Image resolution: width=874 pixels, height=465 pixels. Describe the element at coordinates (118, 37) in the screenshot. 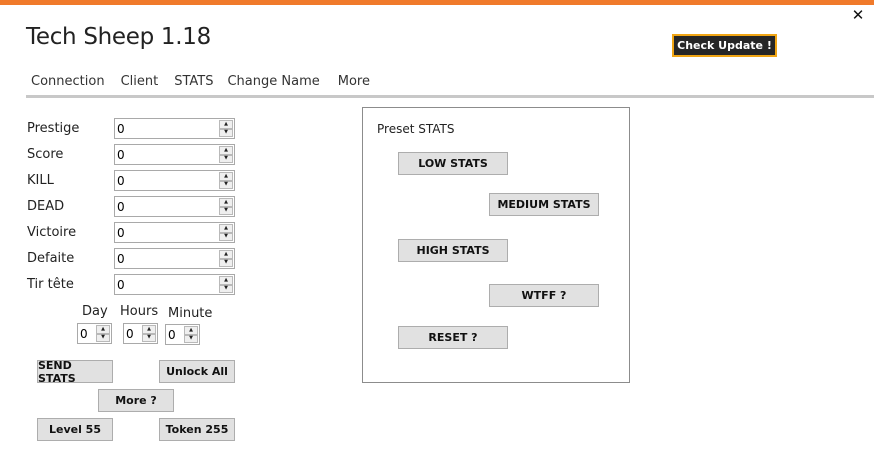

I see `app-title: Tech Sheep 1.18` at that location.